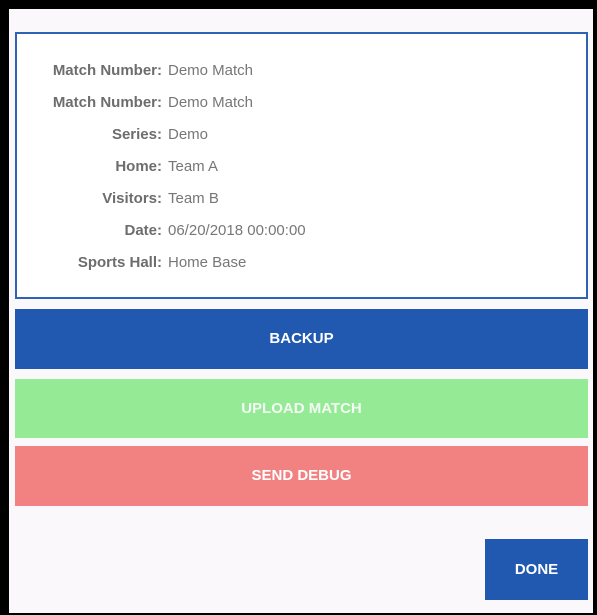 The image size is (597, 615). Describe the element at coordinates (188, 134) in the screenshot. I see `series-value: Demo` at that location.